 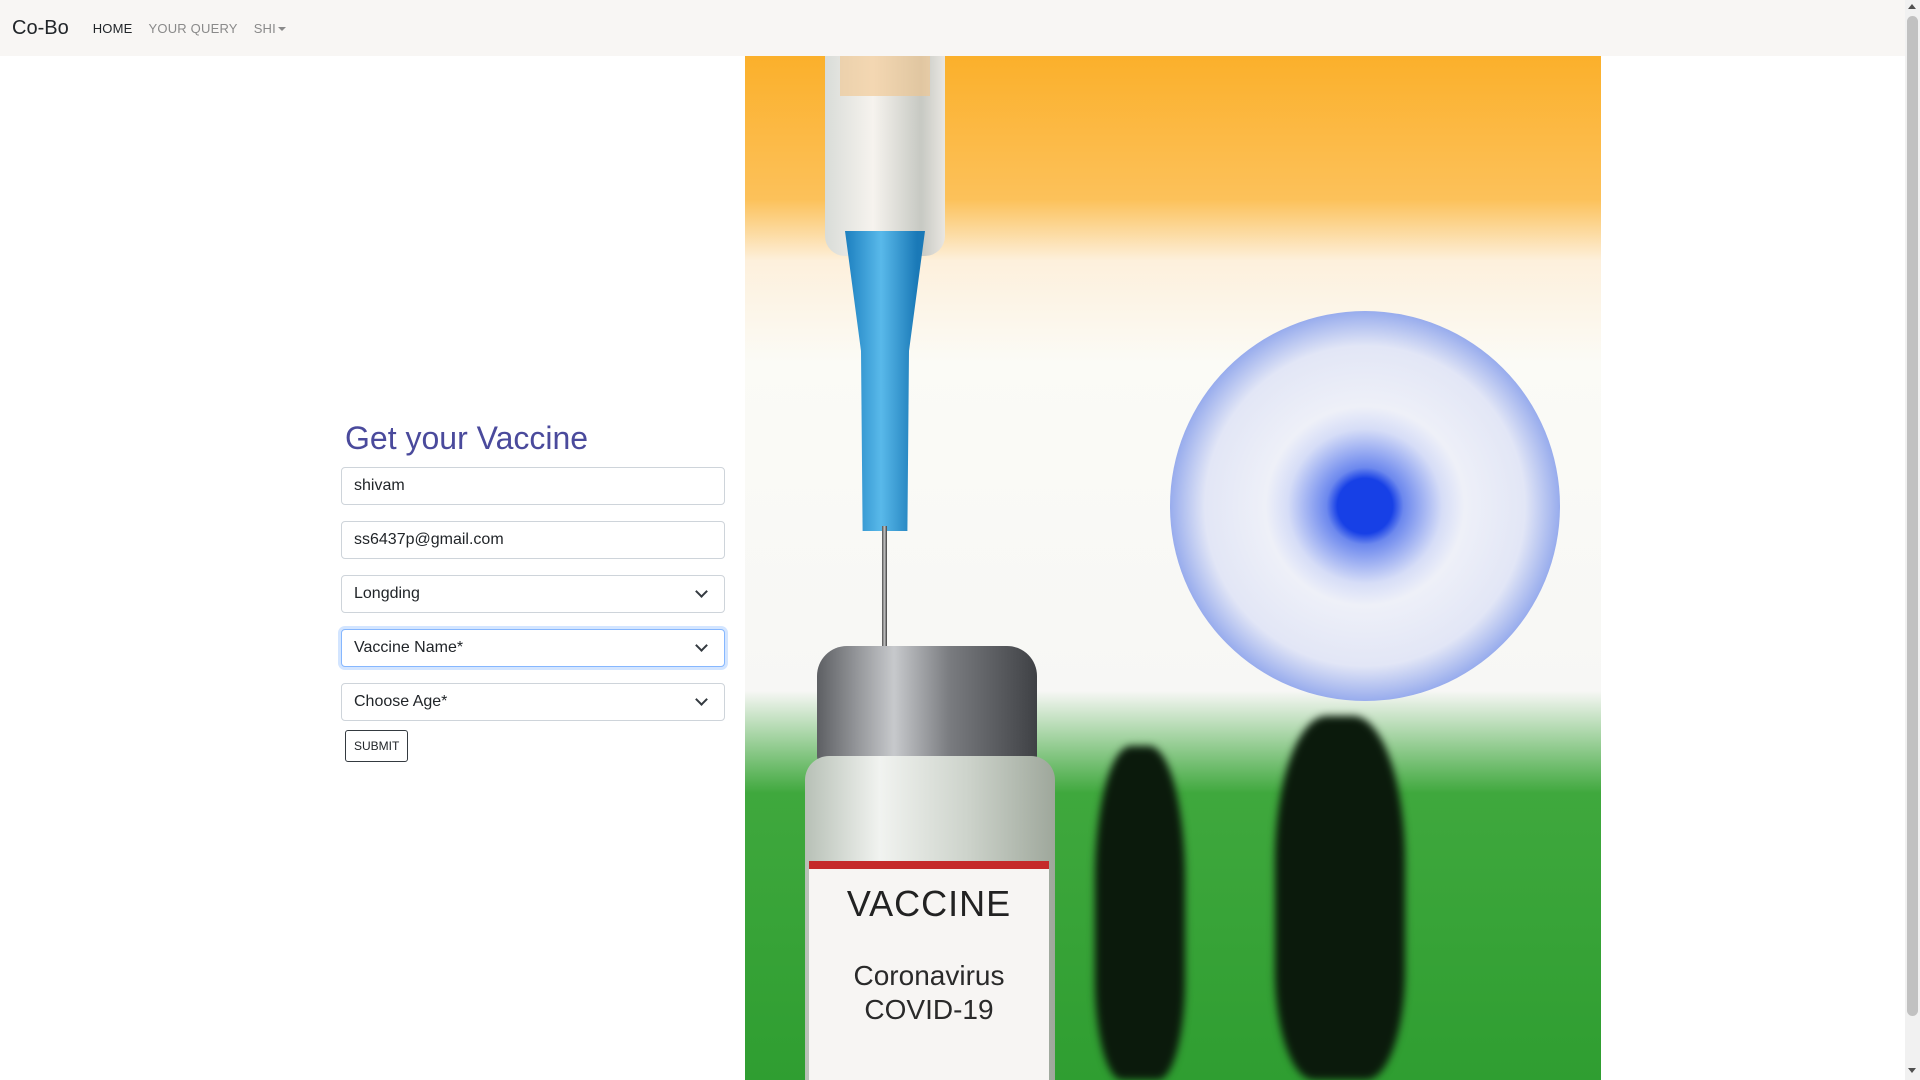 What do you see at coordinates (885, 76) in the screenshot?
I see `syringe-band` at bounding box center [885, 76].